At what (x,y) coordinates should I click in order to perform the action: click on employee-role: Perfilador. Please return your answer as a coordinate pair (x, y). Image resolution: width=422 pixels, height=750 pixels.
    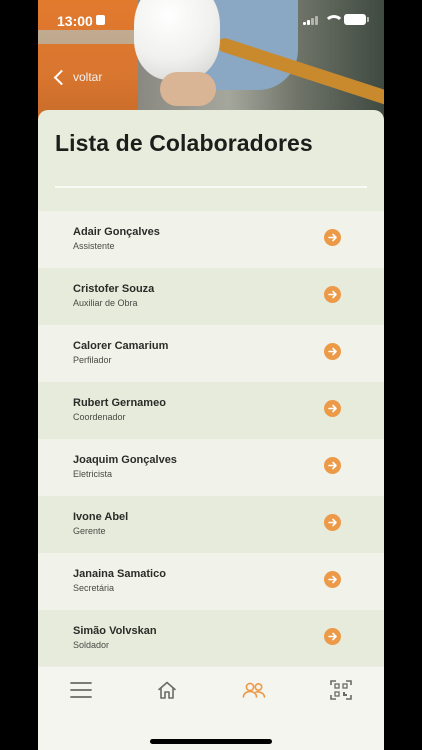
    Looking at the image, I should click on (92, 360).